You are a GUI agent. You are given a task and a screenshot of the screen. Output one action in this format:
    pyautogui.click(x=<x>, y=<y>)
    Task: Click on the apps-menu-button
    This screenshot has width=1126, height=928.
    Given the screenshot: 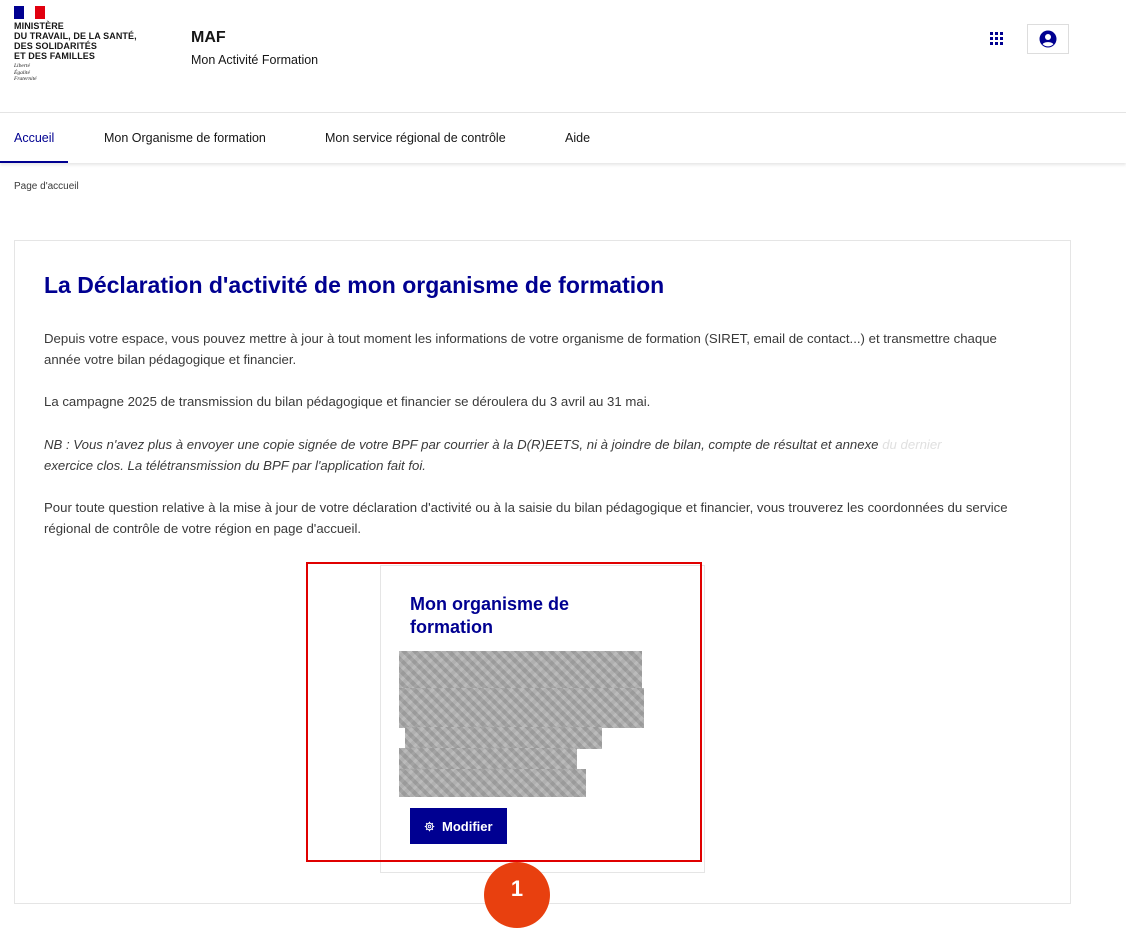 What is the action you would take?
    pyautogui.click(x=996, y=38)
    